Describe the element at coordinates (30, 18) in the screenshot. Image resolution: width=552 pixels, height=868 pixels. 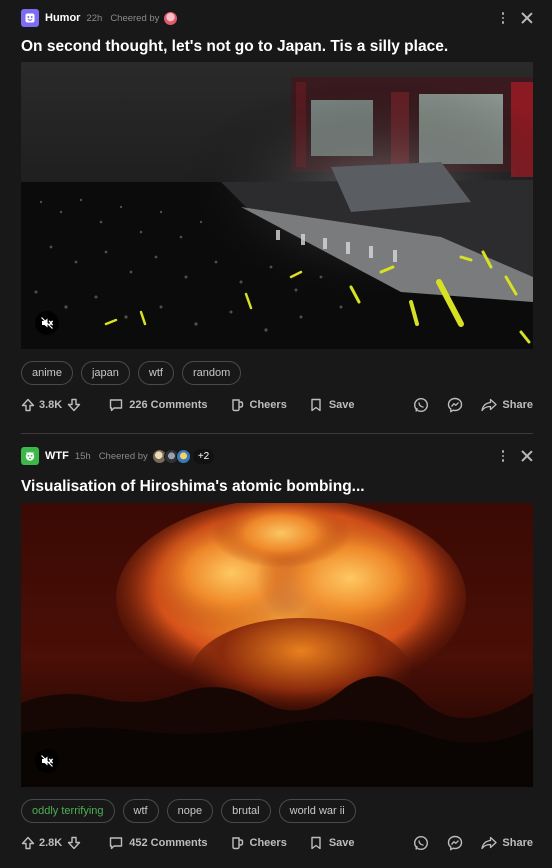
I see `humor-category-icon` at that location.